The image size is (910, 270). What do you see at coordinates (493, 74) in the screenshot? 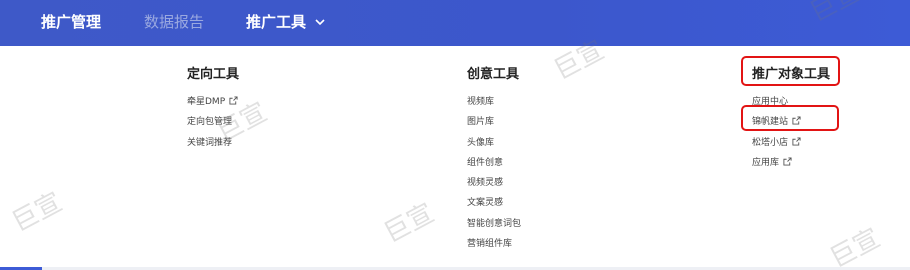
I see `column-title: 创意工具` at bounding box center [493, 74].